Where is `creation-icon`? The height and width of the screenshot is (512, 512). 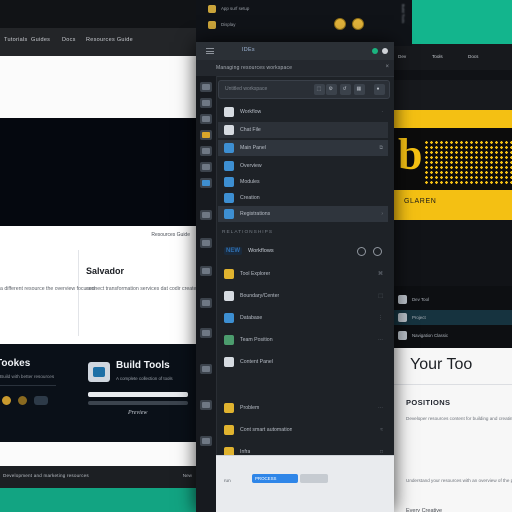
creation-icon is located at coordinates (229, 198).